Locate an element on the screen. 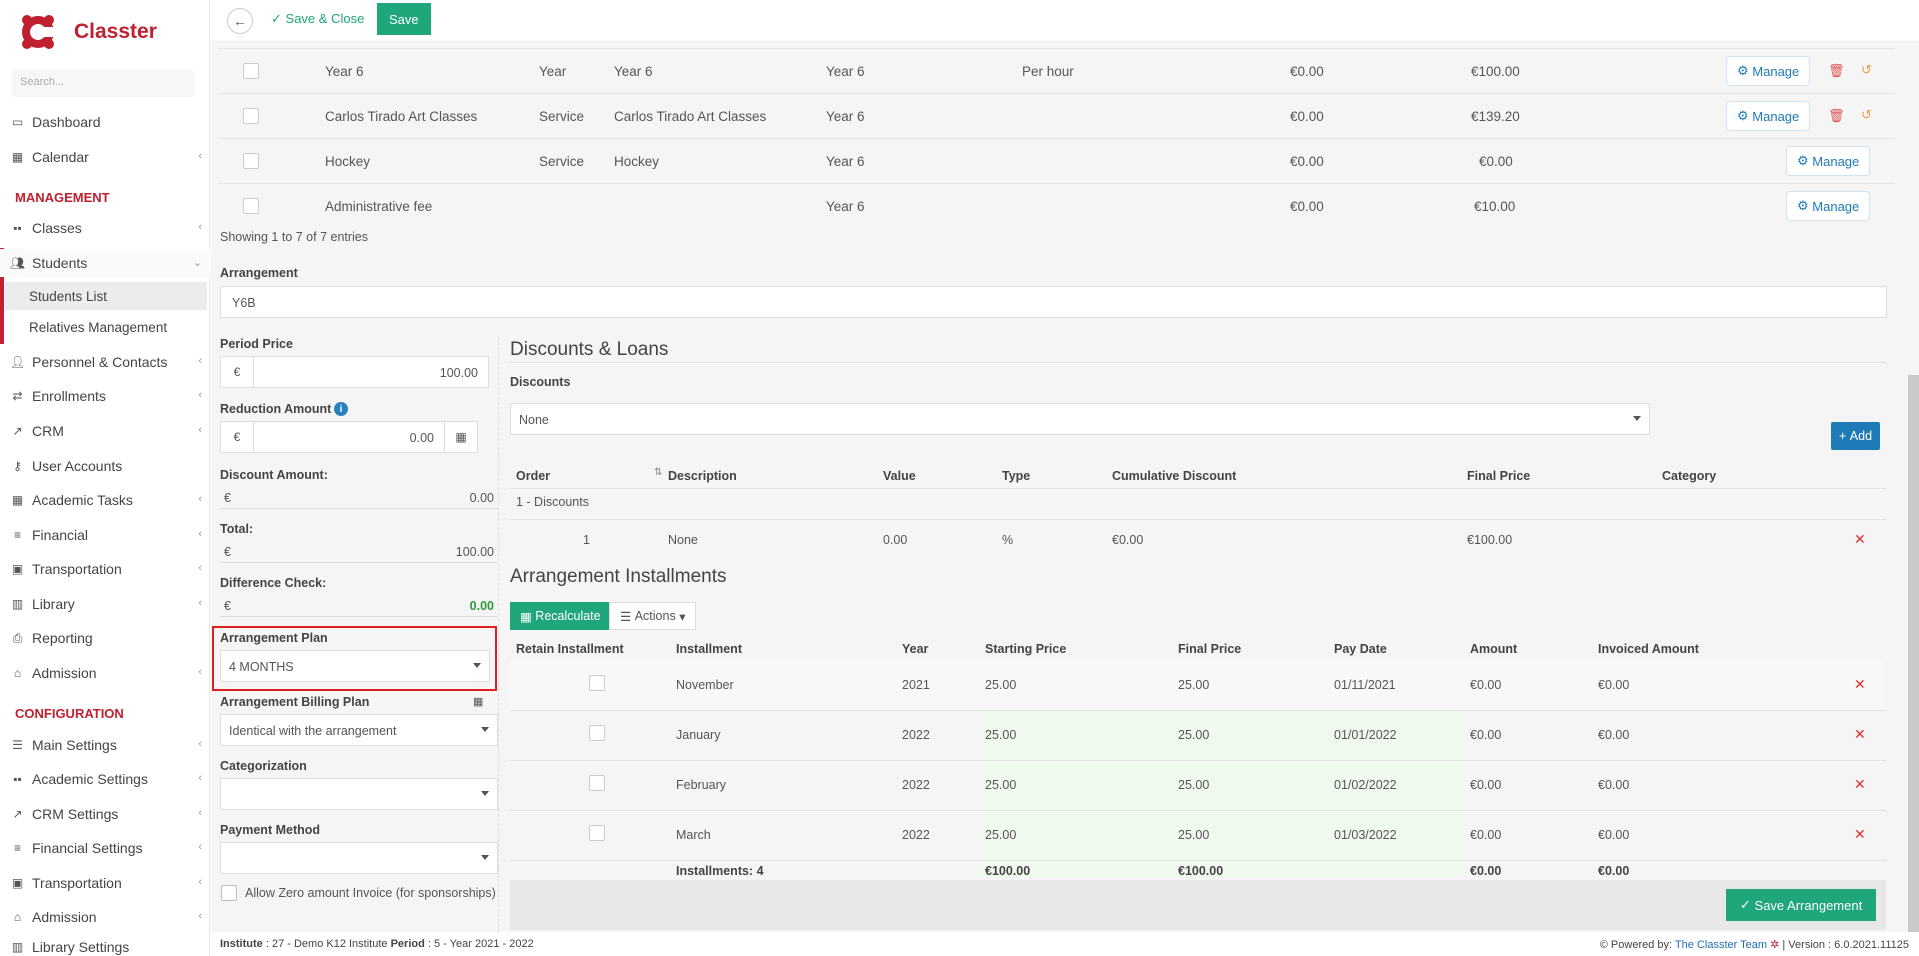 The height and width of the screenshot is (956, 1919). sidebar-item-transportation: ▣ Transportation ‹ is located at coordinates (105, 569).